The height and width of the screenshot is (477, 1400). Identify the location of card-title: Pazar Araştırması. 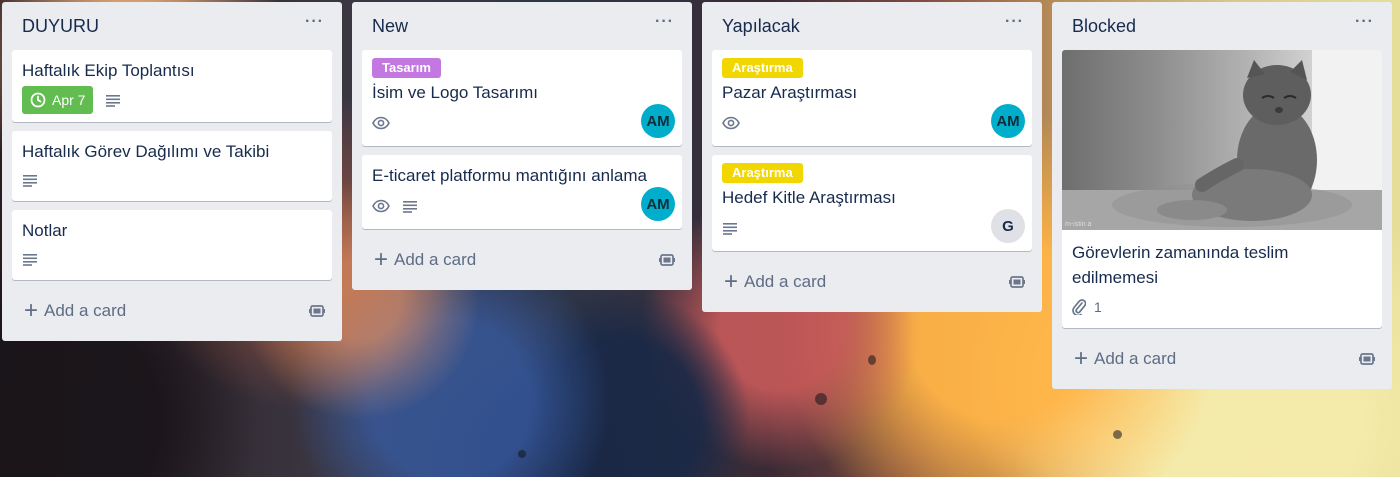
(790, 92).